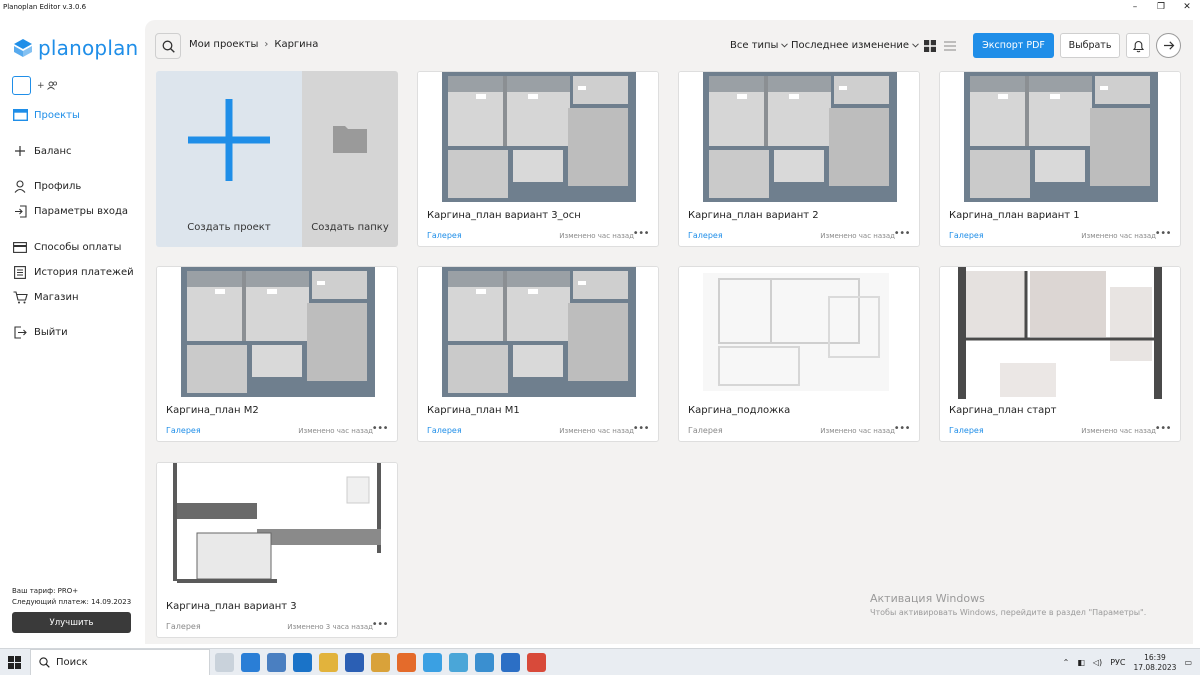 The image size is (1200, 675). What do you see at coordinates (328, 662) in the screenshot?
I see `explorer-icon` at bounding box center [328, 662].